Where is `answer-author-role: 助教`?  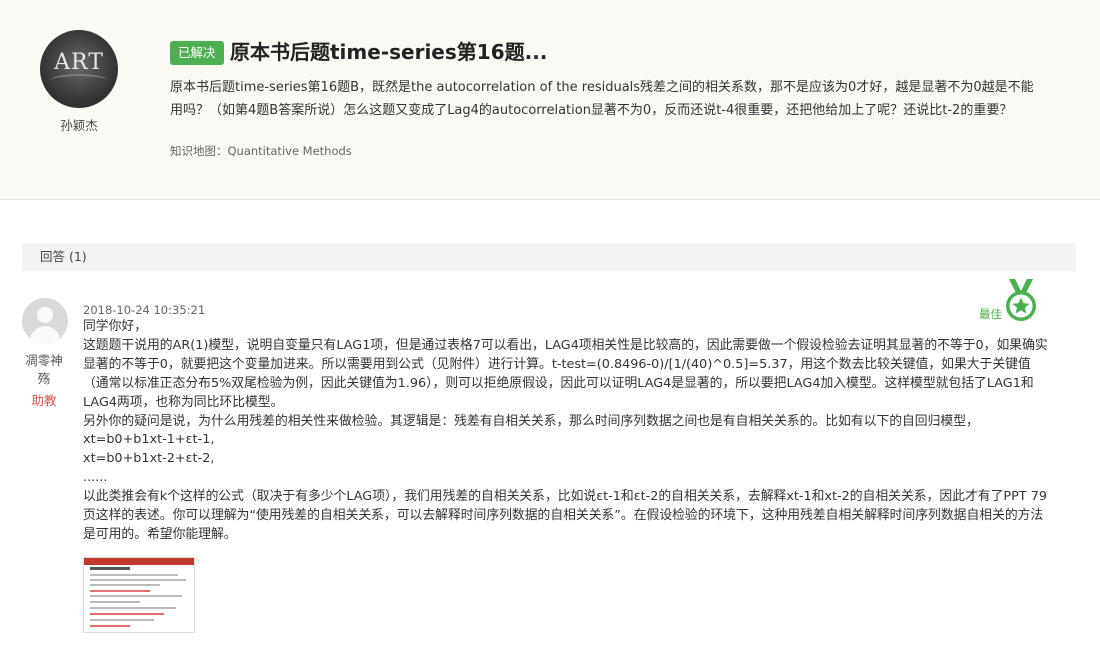
answer-author-role: 助教 is located at coordinates (44, 400).